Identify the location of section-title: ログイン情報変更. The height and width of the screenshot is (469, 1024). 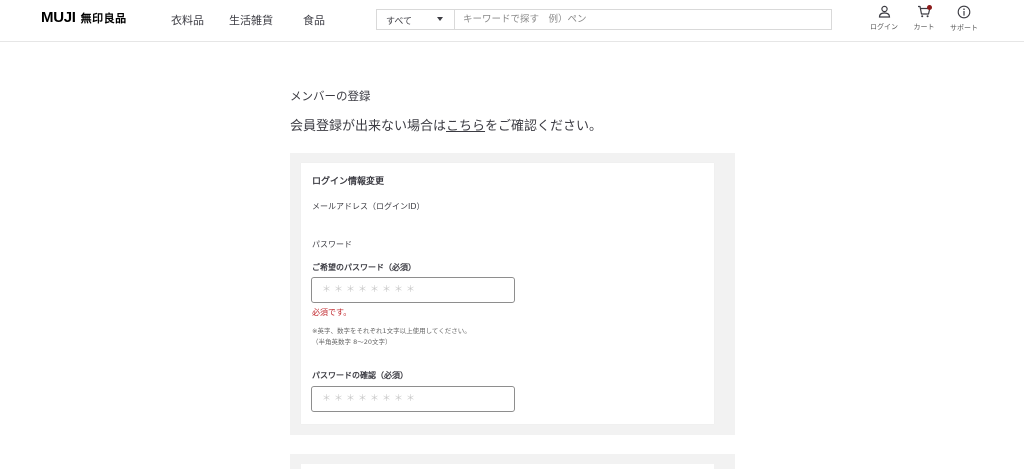
(348, 182).